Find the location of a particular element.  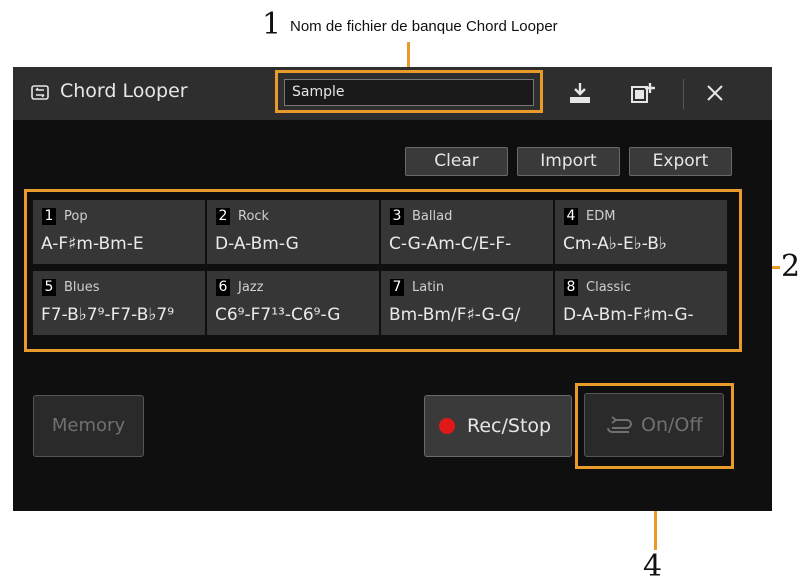

rec-stop-label: Rec/Stop is located at coordinates (509, 426).